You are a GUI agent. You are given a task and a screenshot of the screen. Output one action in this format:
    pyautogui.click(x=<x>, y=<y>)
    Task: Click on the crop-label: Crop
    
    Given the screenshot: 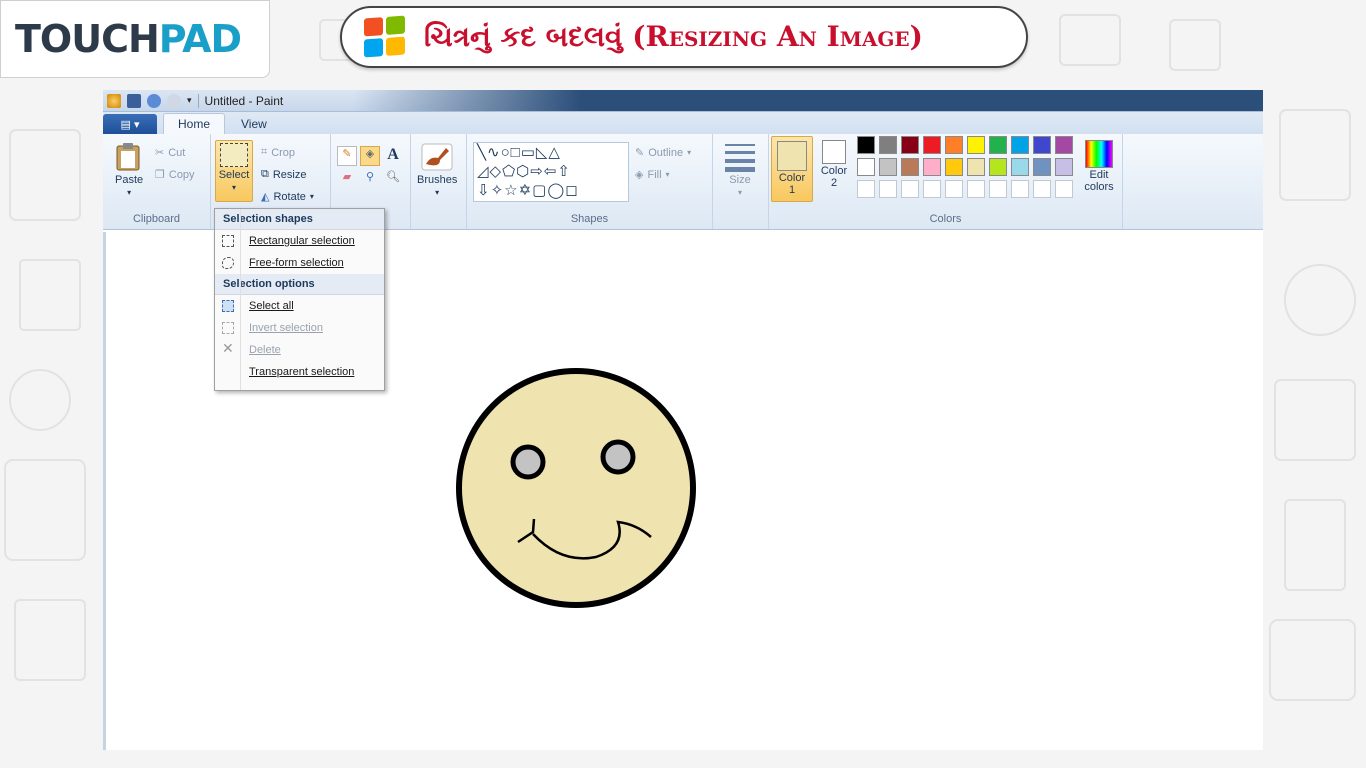 What is the action you would take?
    pyautogui.click(x=283, y=152)
    